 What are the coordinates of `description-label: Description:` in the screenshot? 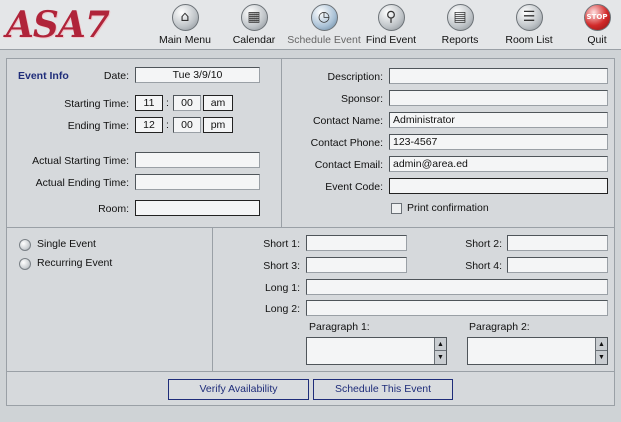 It's located at (355, 77).